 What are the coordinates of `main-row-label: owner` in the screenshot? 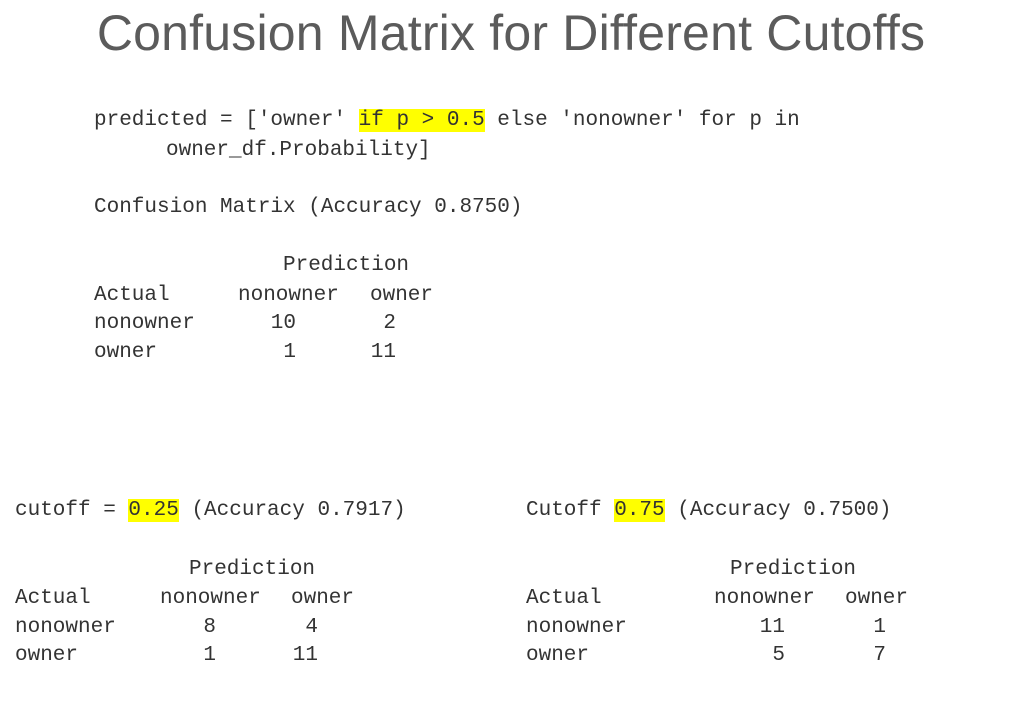 It's located at (126, 352).